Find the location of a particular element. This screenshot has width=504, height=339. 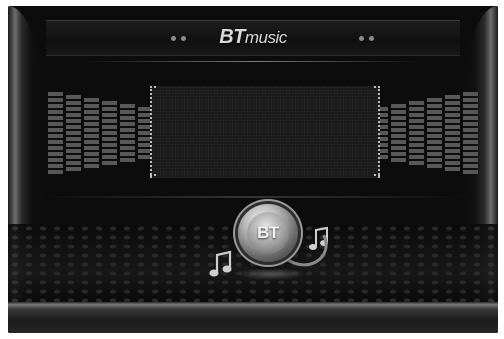

bt-badge-label: BT is located at coordinates (268, 232).